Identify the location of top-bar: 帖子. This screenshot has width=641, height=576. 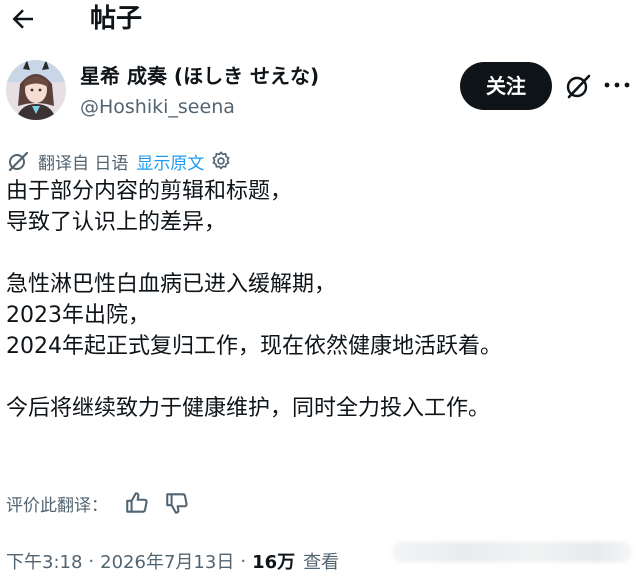
(320, 22).